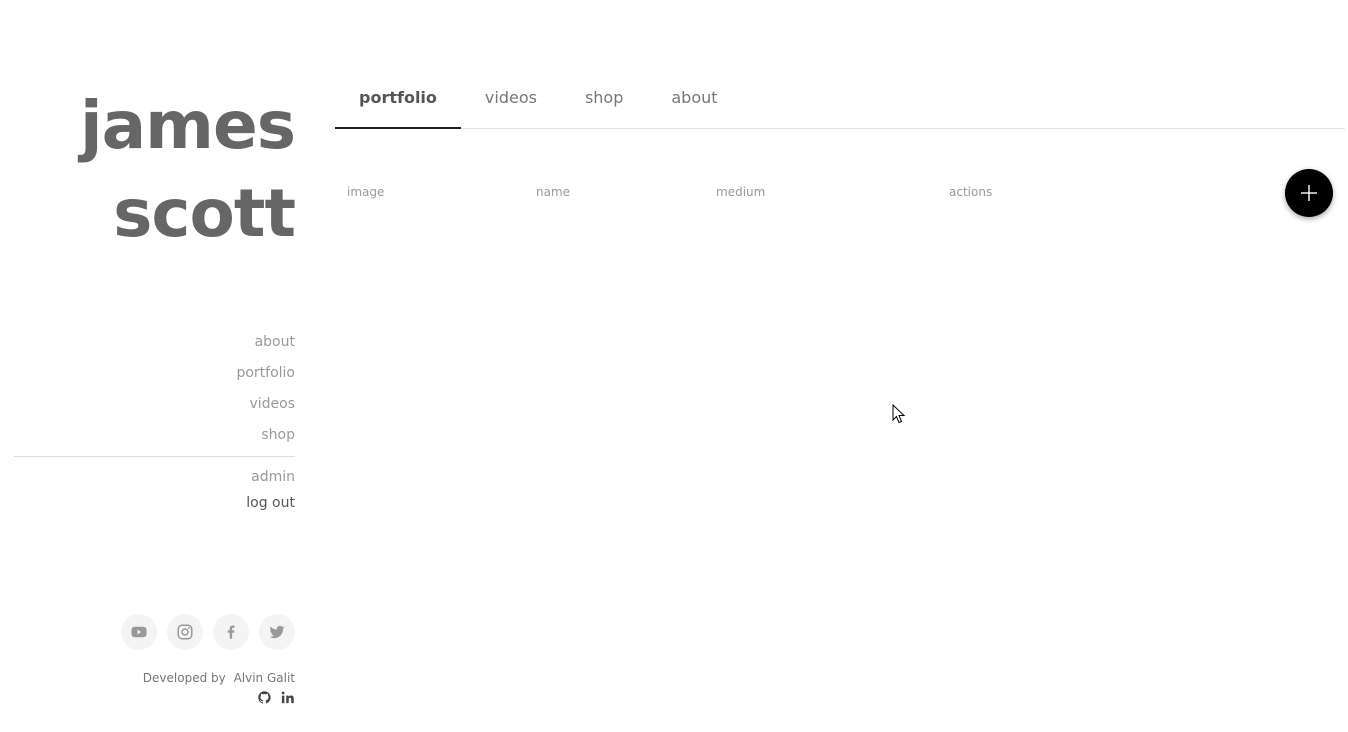 The width and height of the screenshot is (1348, 732). I want to click on sidebar-item-admin: admin, so click(270, 480).